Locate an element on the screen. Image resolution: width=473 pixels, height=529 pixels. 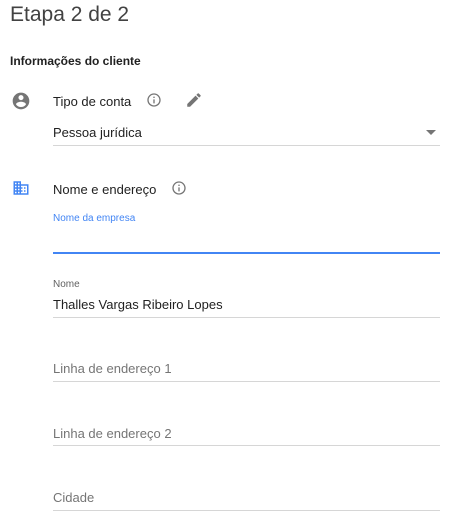
account-type-value: Pessoa jurídica is located at coordinates (97, 132).